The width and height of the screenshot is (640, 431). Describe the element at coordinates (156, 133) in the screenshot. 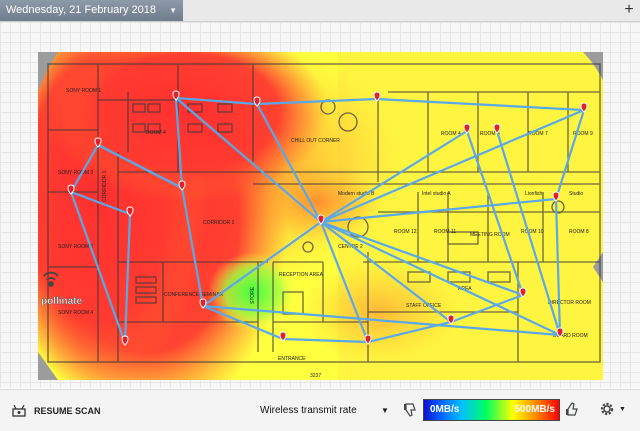

I see `room-label: ROOM 4` at that location.